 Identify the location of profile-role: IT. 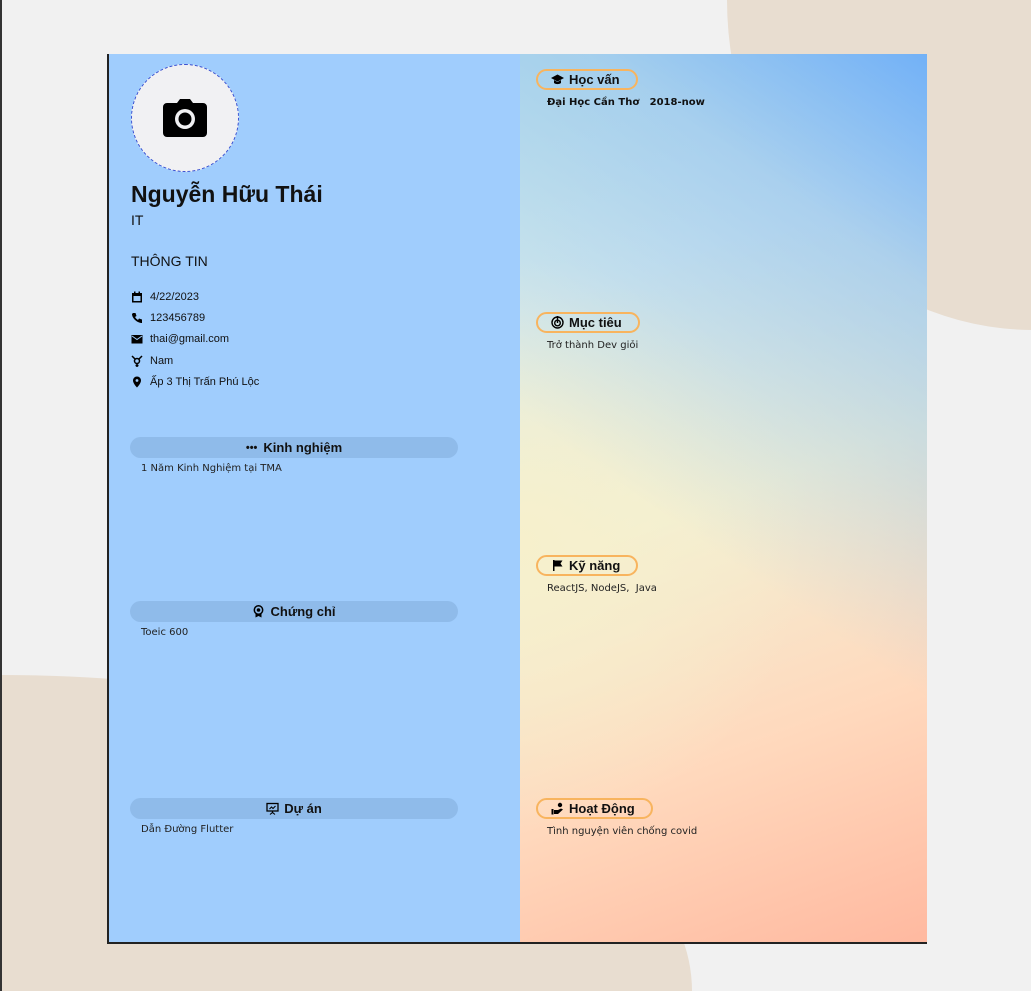
(137, 220).